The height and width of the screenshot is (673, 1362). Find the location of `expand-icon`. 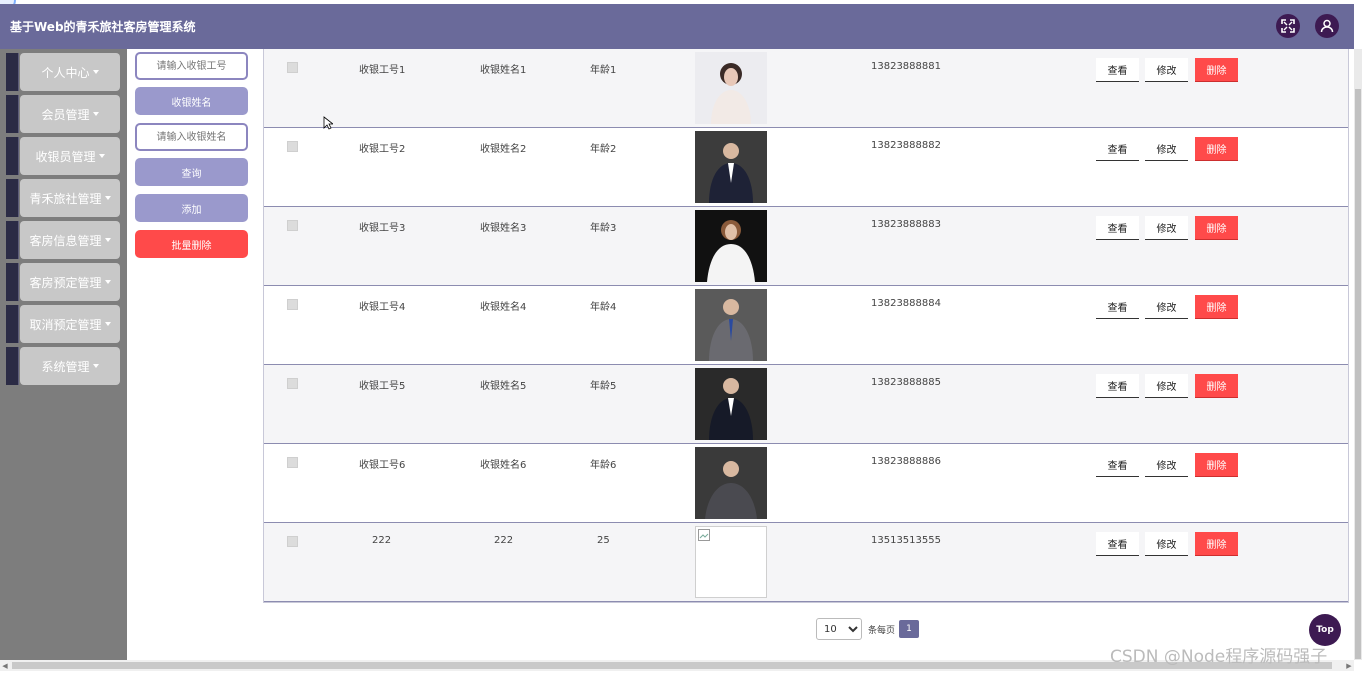

expand-icon is located at coordinates (1288, 26).